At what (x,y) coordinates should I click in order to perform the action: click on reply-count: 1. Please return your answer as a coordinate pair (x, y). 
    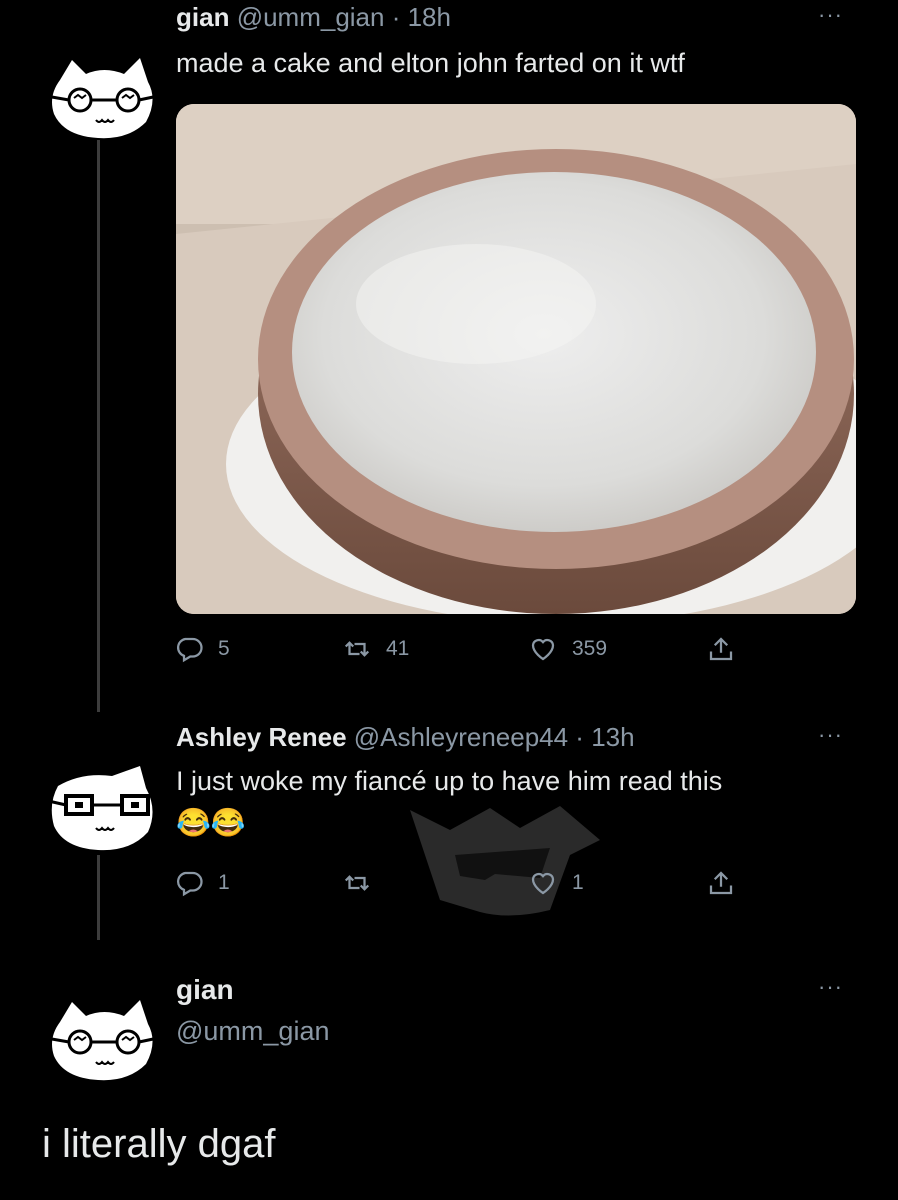
    Looking at the image, I should click on (224, 882).